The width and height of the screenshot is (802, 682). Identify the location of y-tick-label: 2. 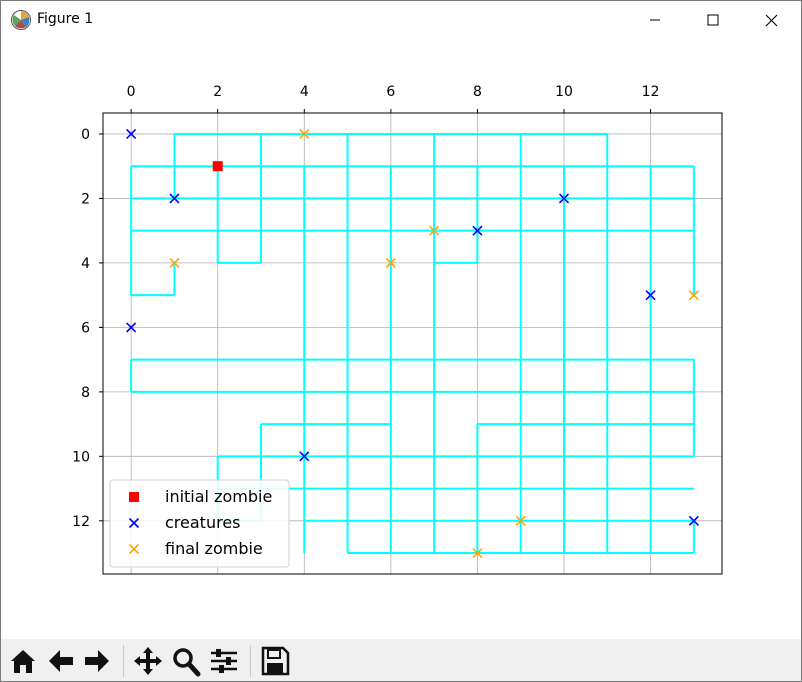
(85, 199).